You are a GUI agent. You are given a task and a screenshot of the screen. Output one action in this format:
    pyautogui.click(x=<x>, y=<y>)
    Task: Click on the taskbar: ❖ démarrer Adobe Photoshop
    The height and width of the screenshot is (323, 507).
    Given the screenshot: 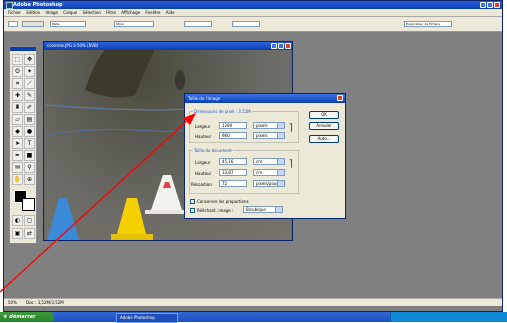 What is the action you would take?
    pyautogui.click(x=253, y=317)
    